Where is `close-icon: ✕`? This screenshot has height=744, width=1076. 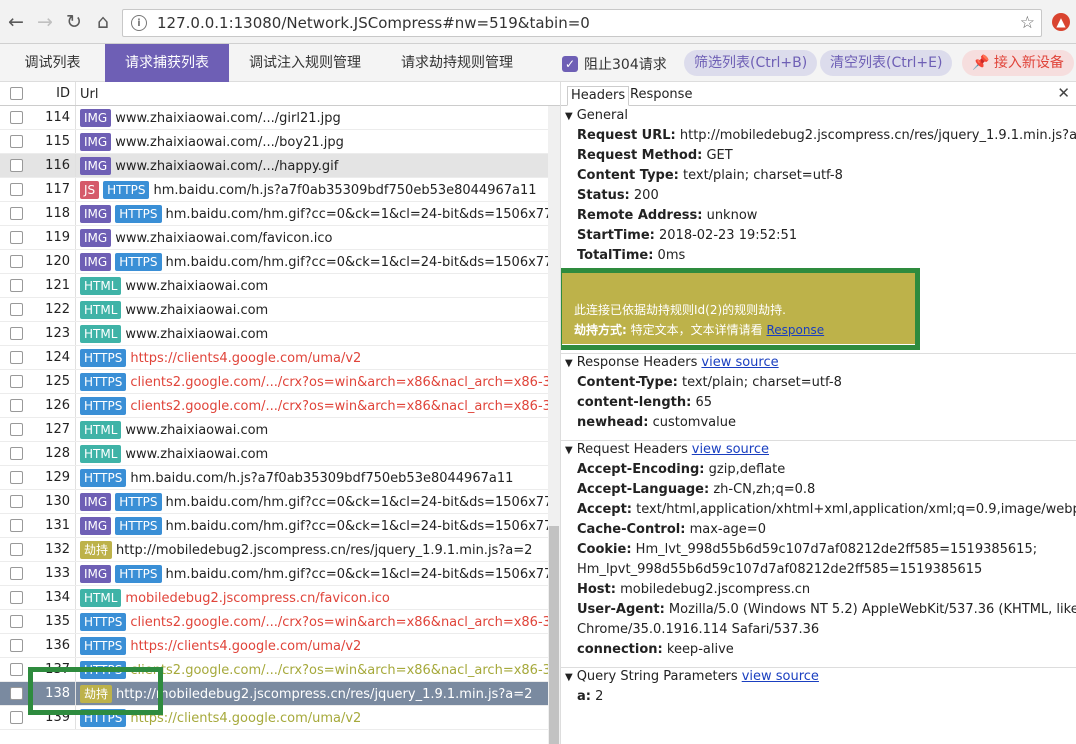 close-icon: ✕ is located at coordinates (1063, 93).